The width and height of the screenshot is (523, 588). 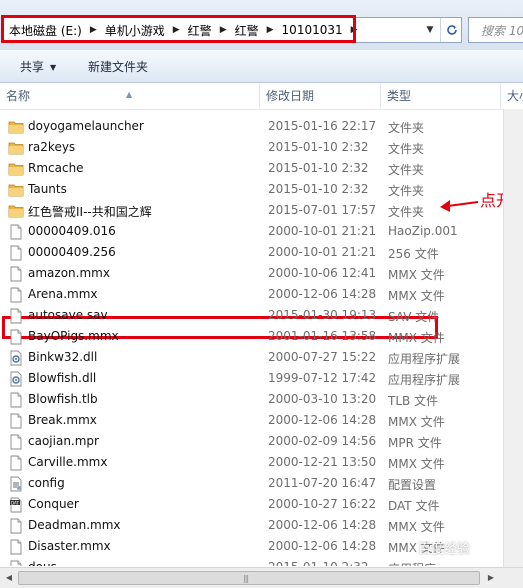 What do you see at coordinates (63, 441) in the screenshot?
I see `file-name: caojian.mpr` at bounding box center [63, 441].